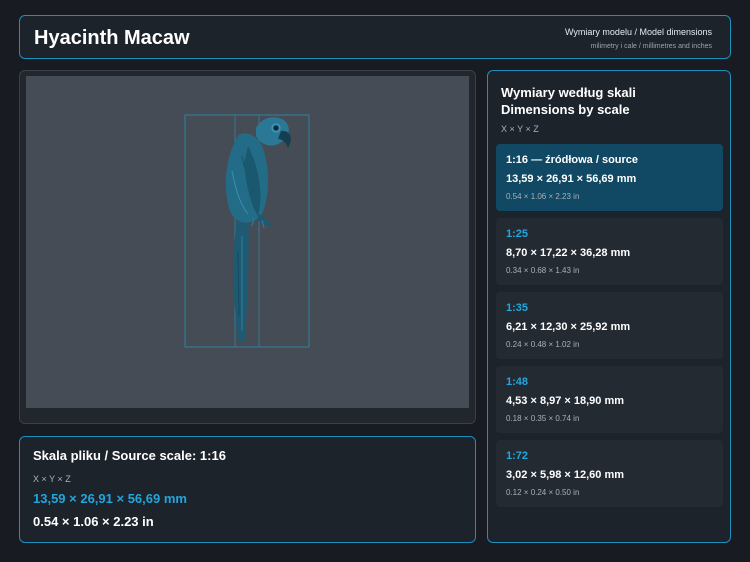 The height and width of the screenshot is (562, 750). I want to click on scale-dimensions-mm: 4,53 × 8,97 × 18,90 mm, so click(565, 401).